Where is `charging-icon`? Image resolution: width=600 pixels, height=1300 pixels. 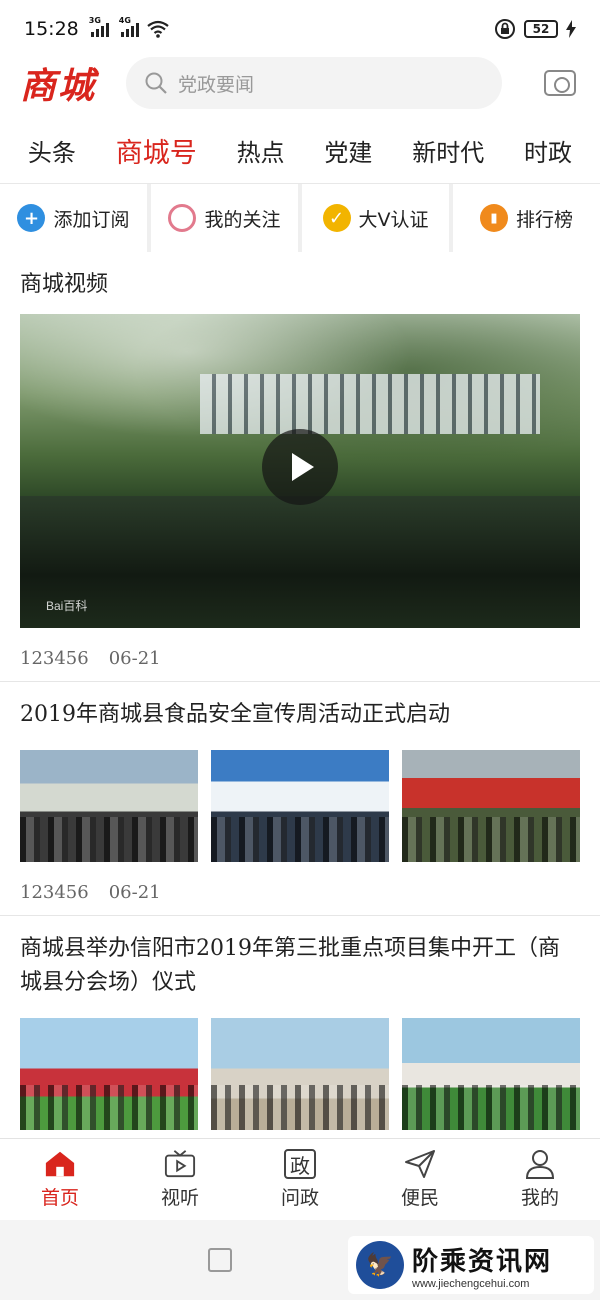 charging-icon is located at coordinates (571, 29).